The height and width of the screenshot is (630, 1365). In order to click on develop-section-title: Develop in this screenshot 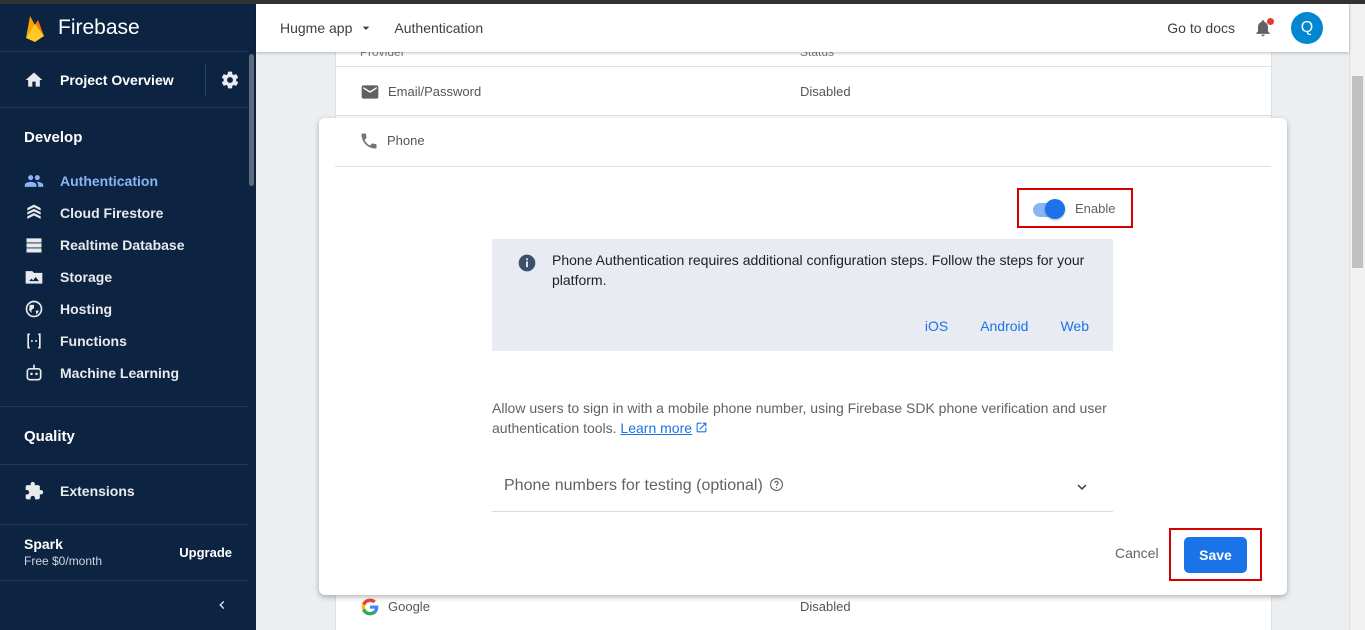, I will do `click(128, 137)`.